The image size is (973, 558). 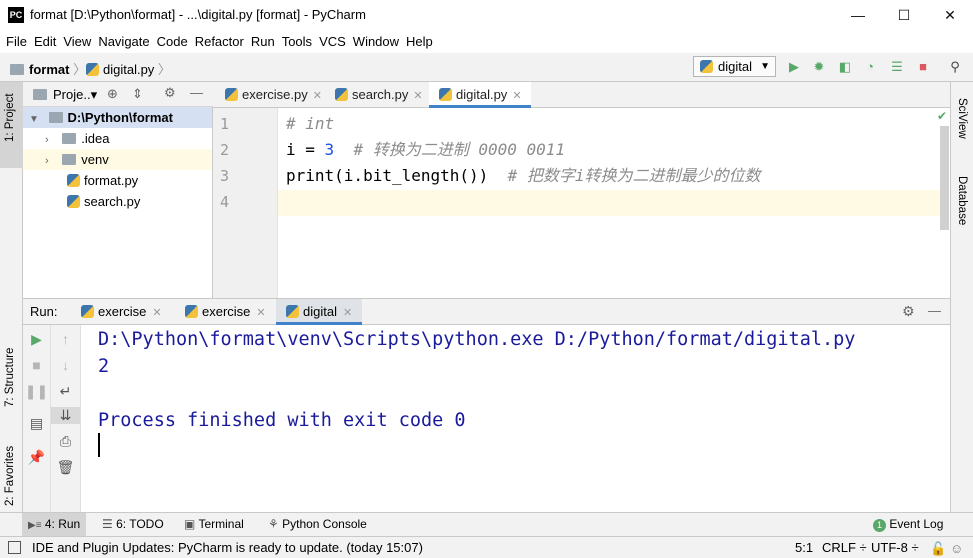 I want to click on pause-icon: ❚❚, so click(x=36, y=391).